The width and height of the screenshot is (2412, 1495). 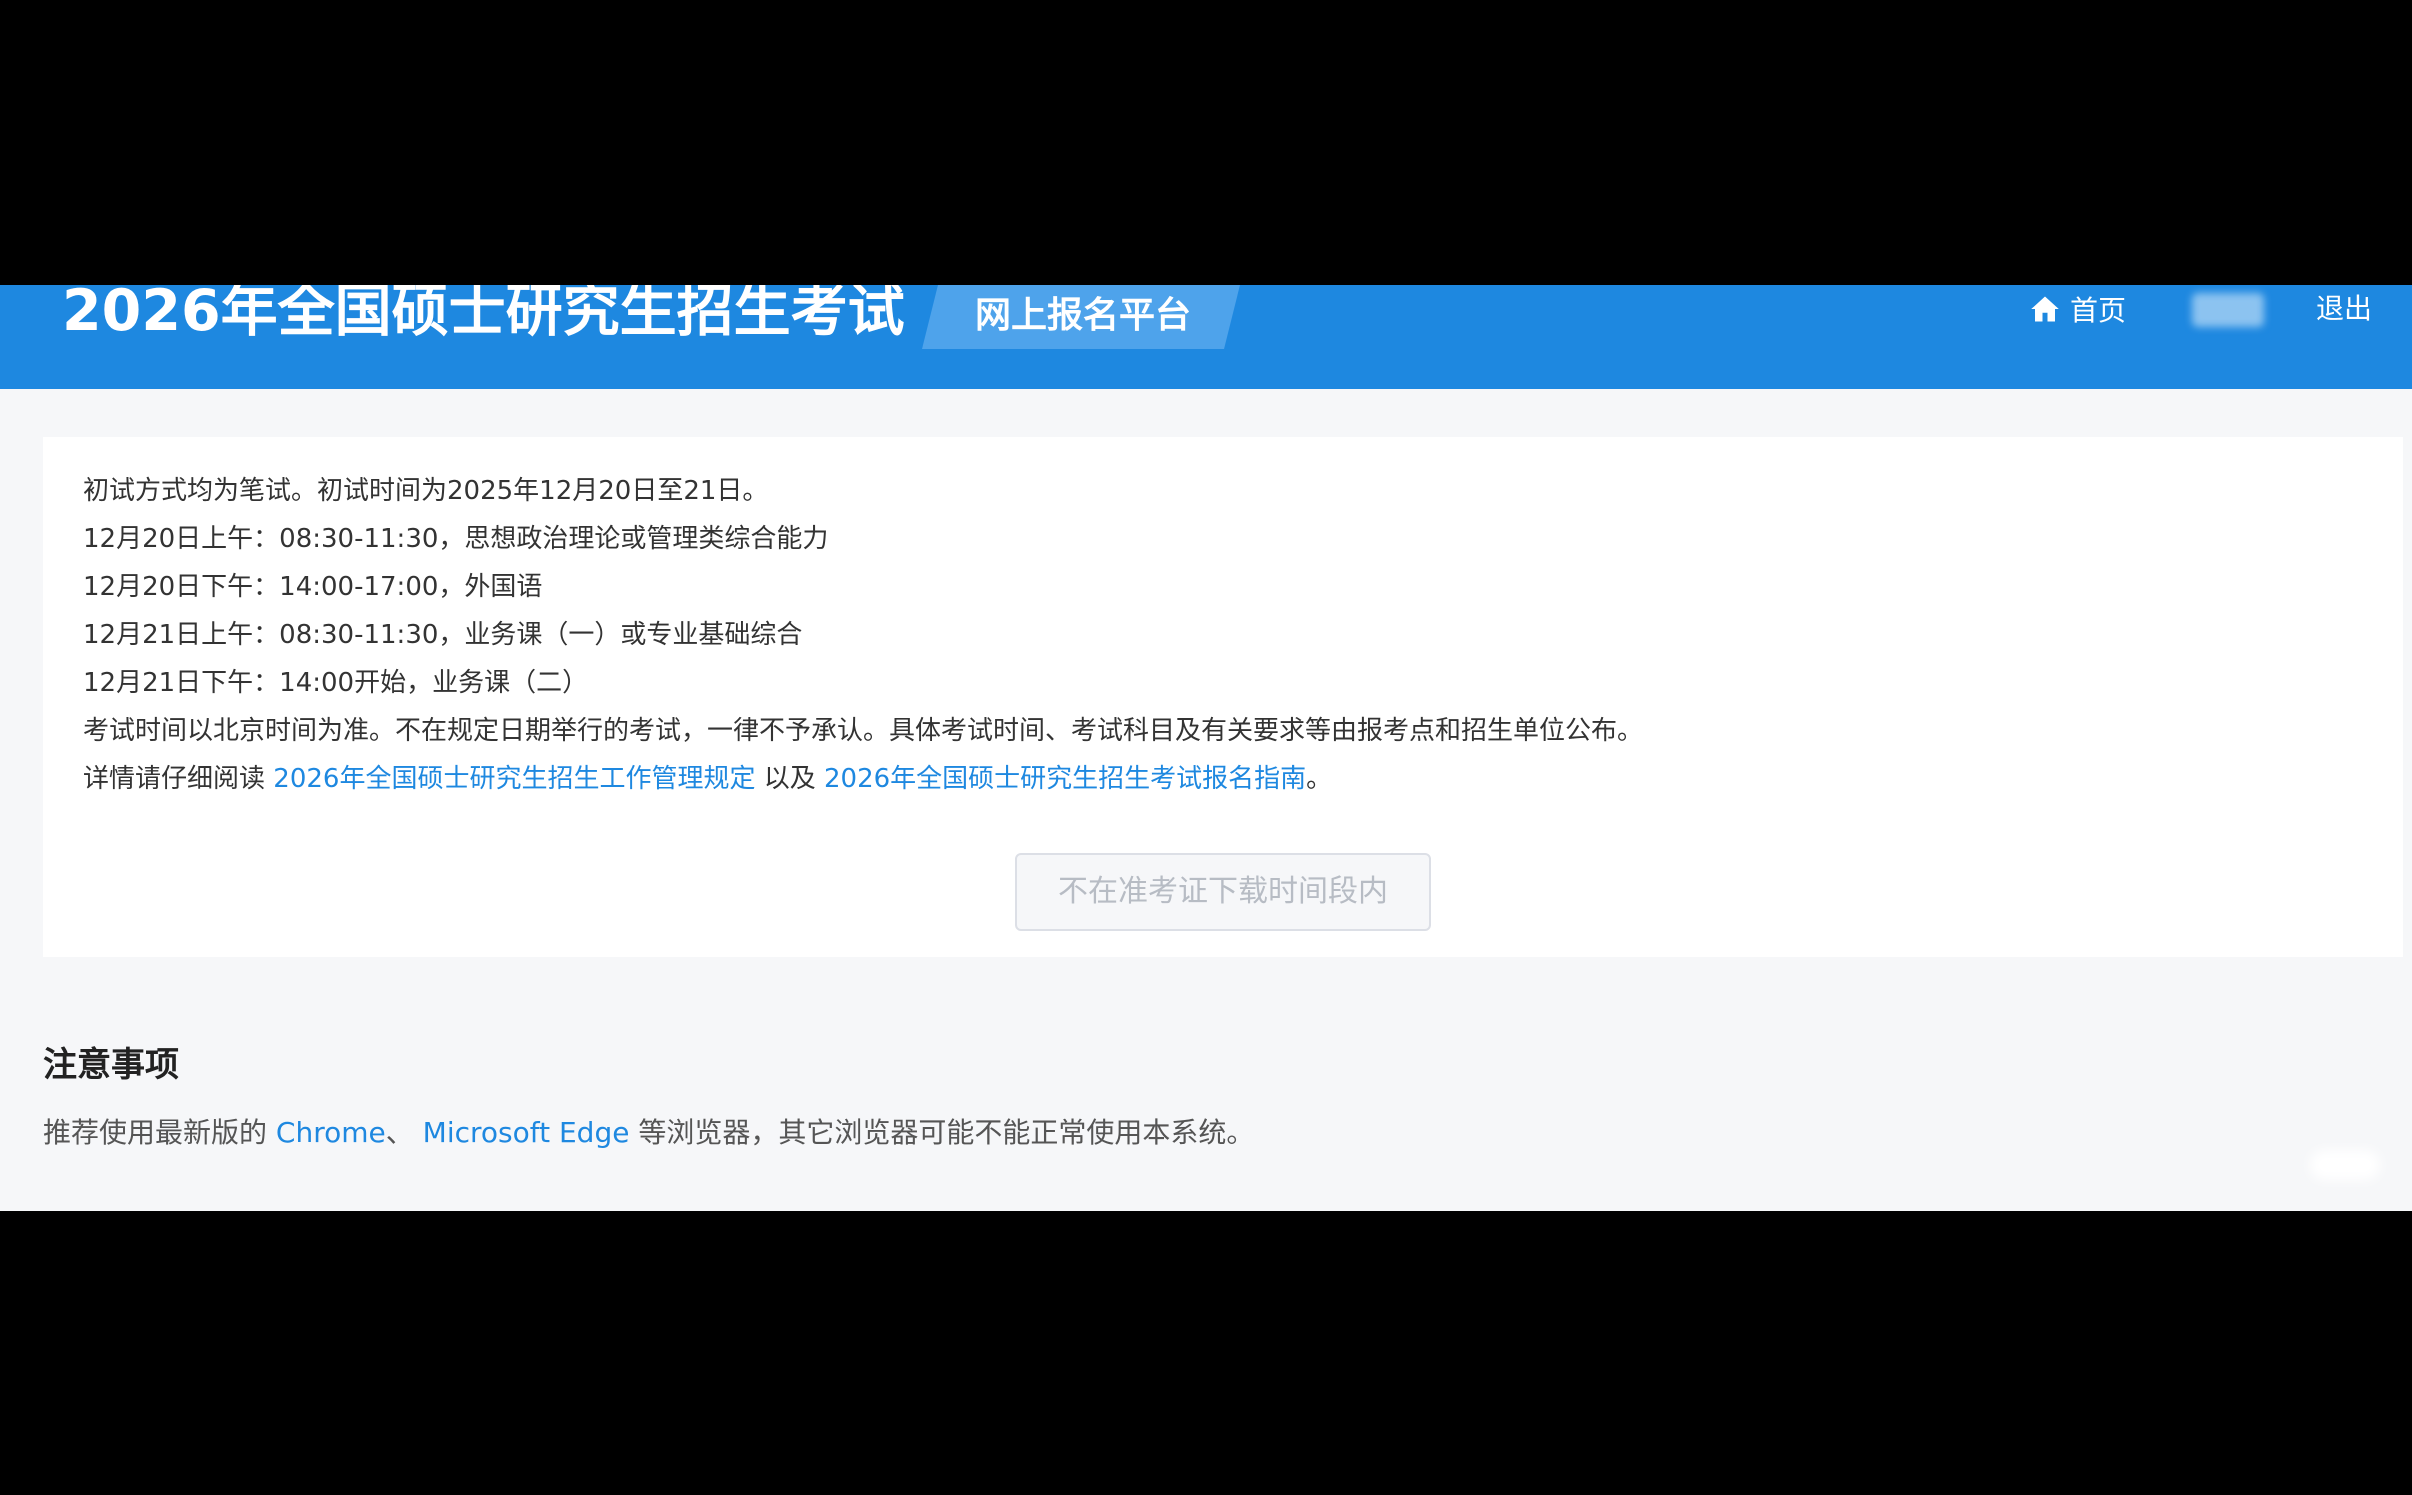 What do you see at coordinates (1223, 892) in the screenshot?
I see `admission-ticket-download-button: 不在准考证下载时间段内` at bounding box center [1223, 892].